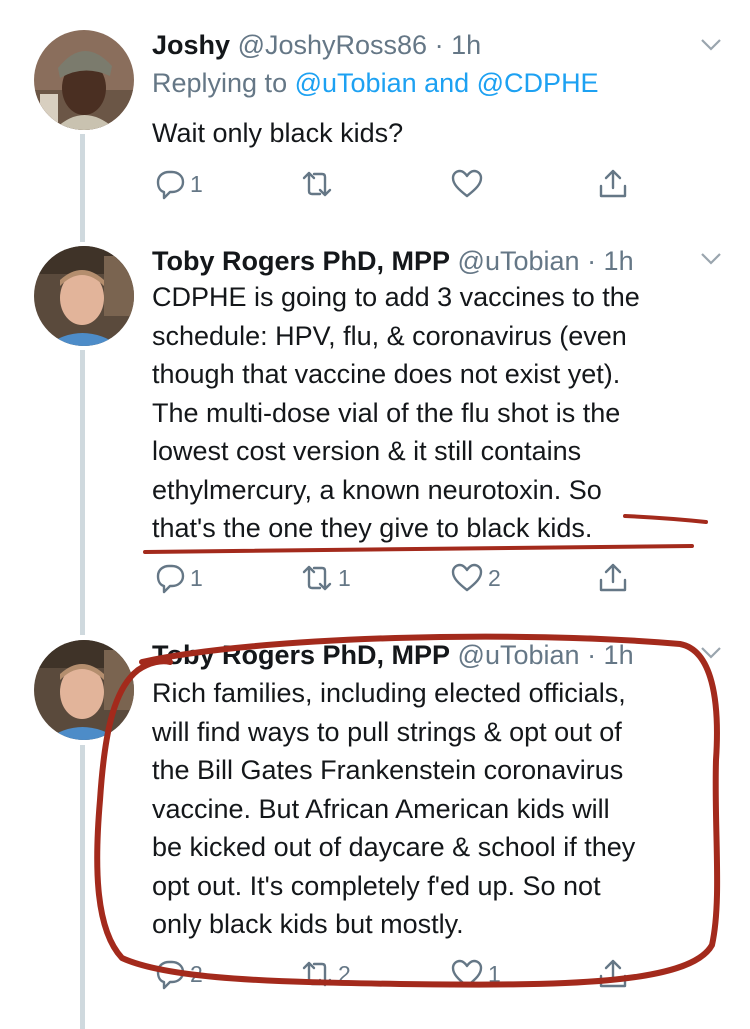  Describe the element at coordinates (494, 577) in the screenshot. I see `like-count: 2` at that location.